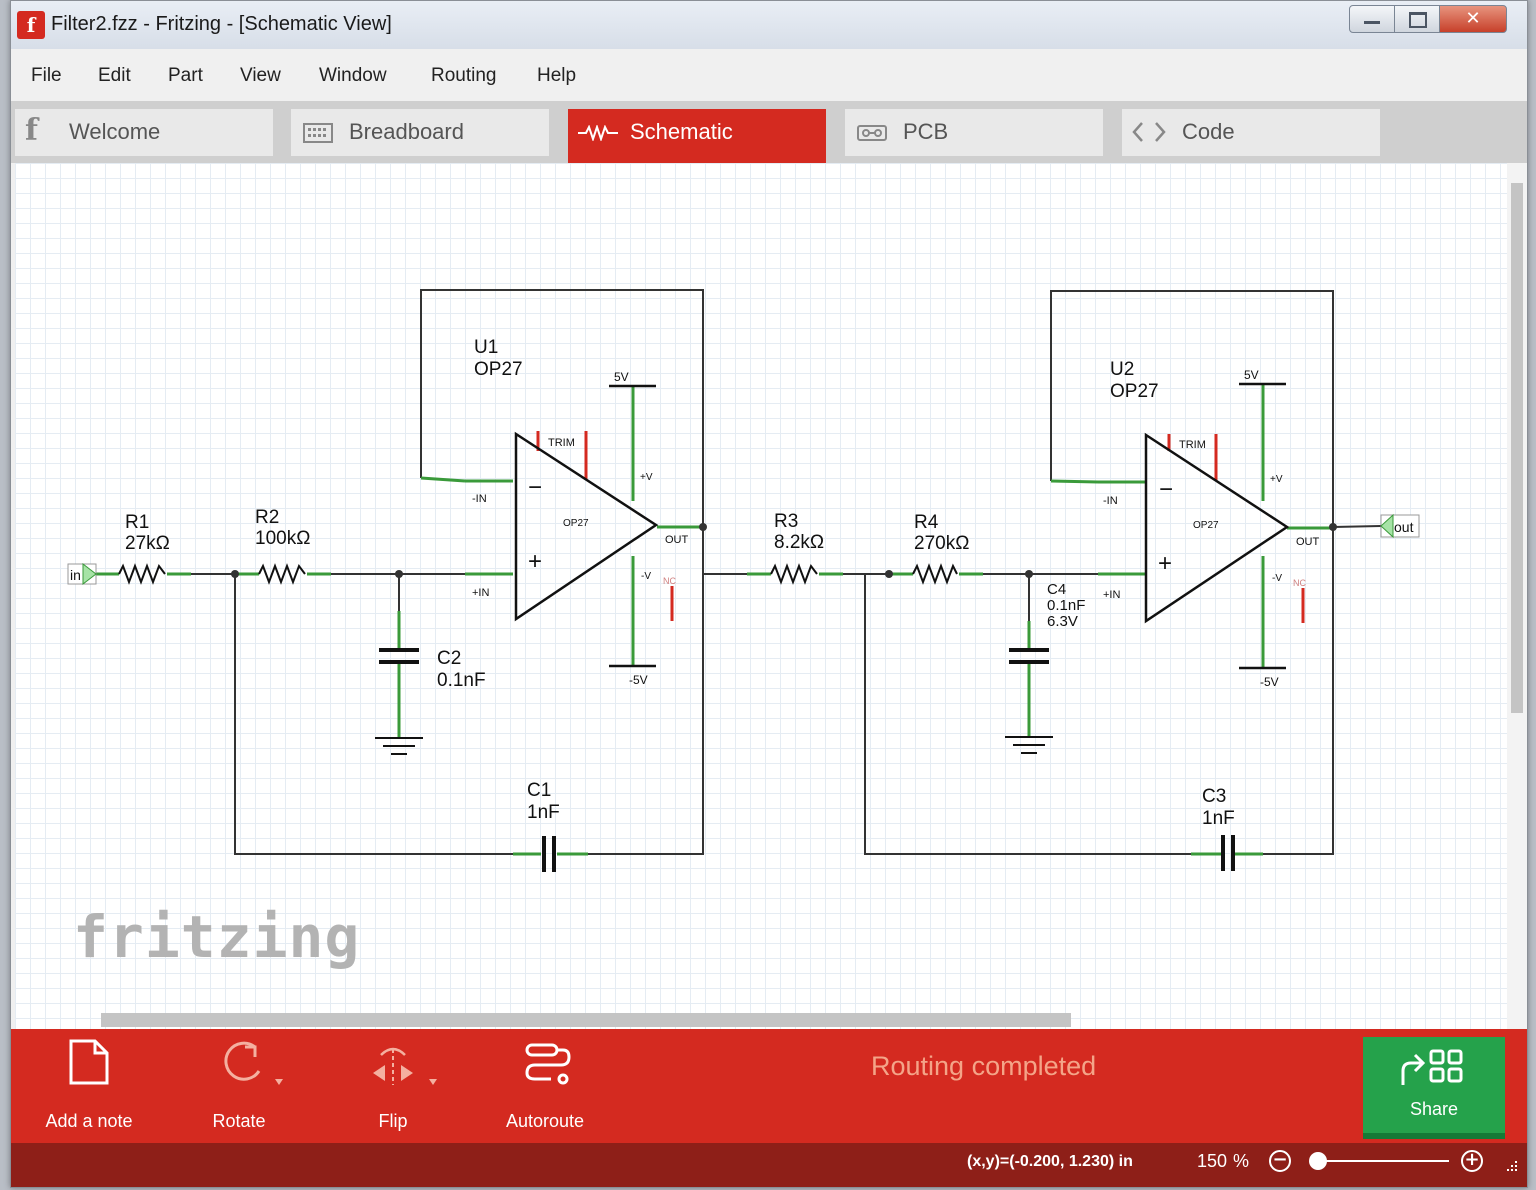 This screenshot has width=1536, height=1190. Describe the element at coordinates (1251, 132) in the screenshot. I see `tab-code: Code` at that location.